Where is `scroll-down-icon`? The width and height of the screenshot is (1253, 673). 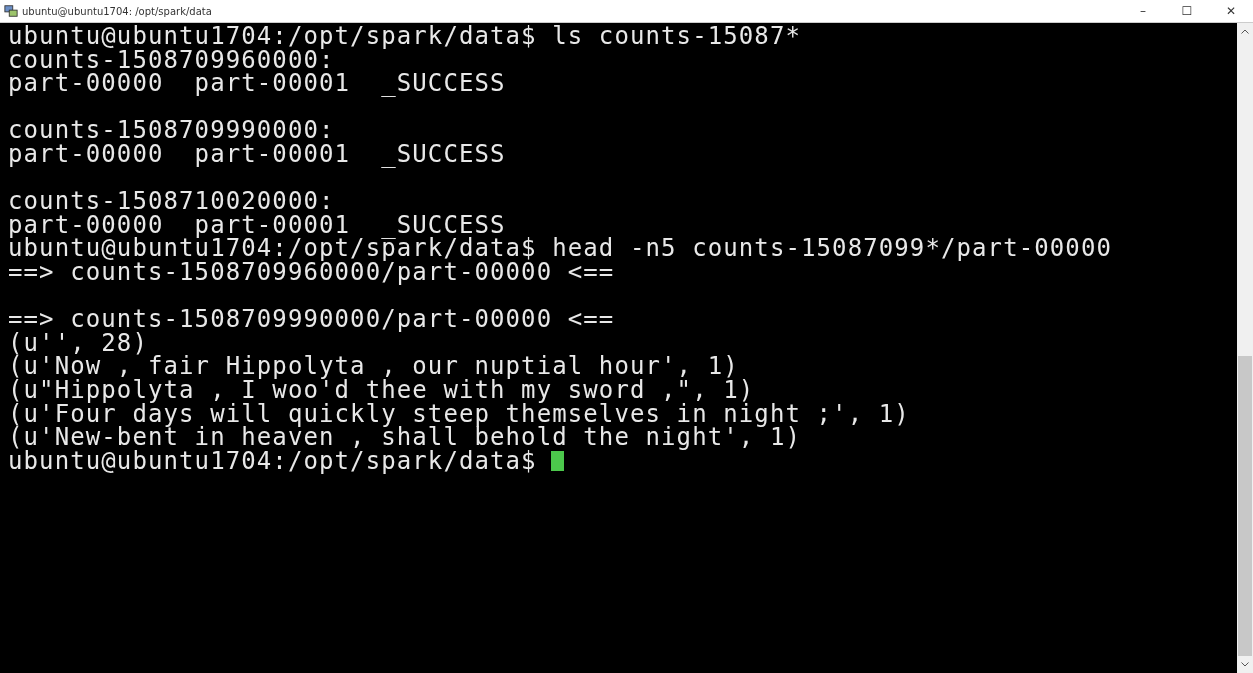 scroll-down-icon is located at coordinates (1245, 664).